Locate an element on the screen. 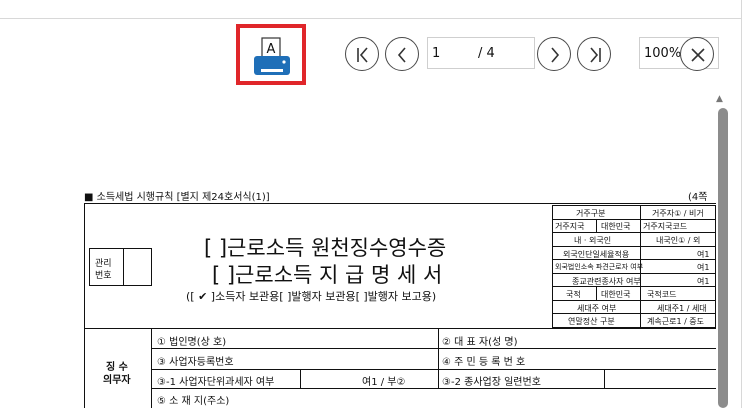  unit-taxation-value: 여1 / 부② is located at coordinates (384, 382).